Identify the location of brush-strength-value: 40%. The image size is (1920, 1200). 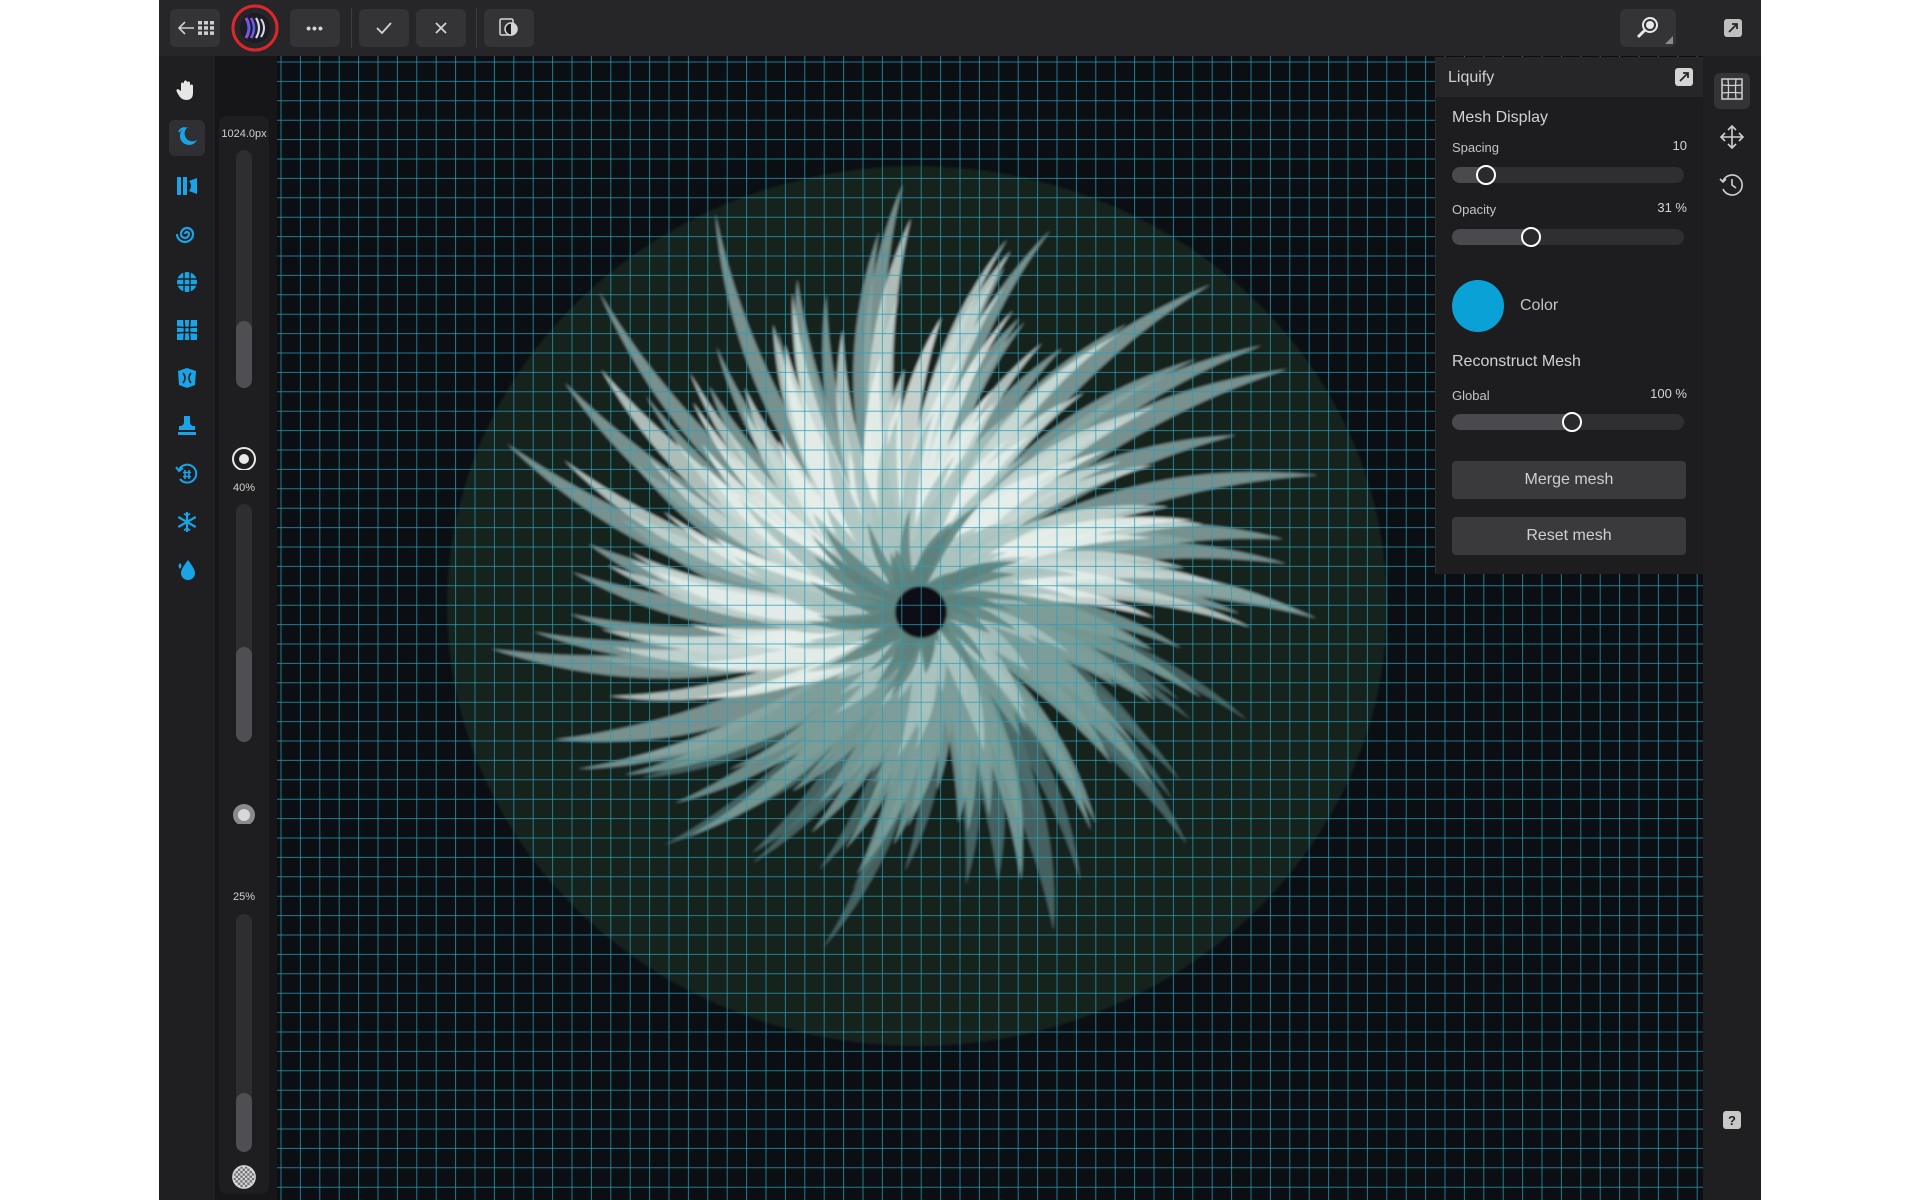
(244, 488).